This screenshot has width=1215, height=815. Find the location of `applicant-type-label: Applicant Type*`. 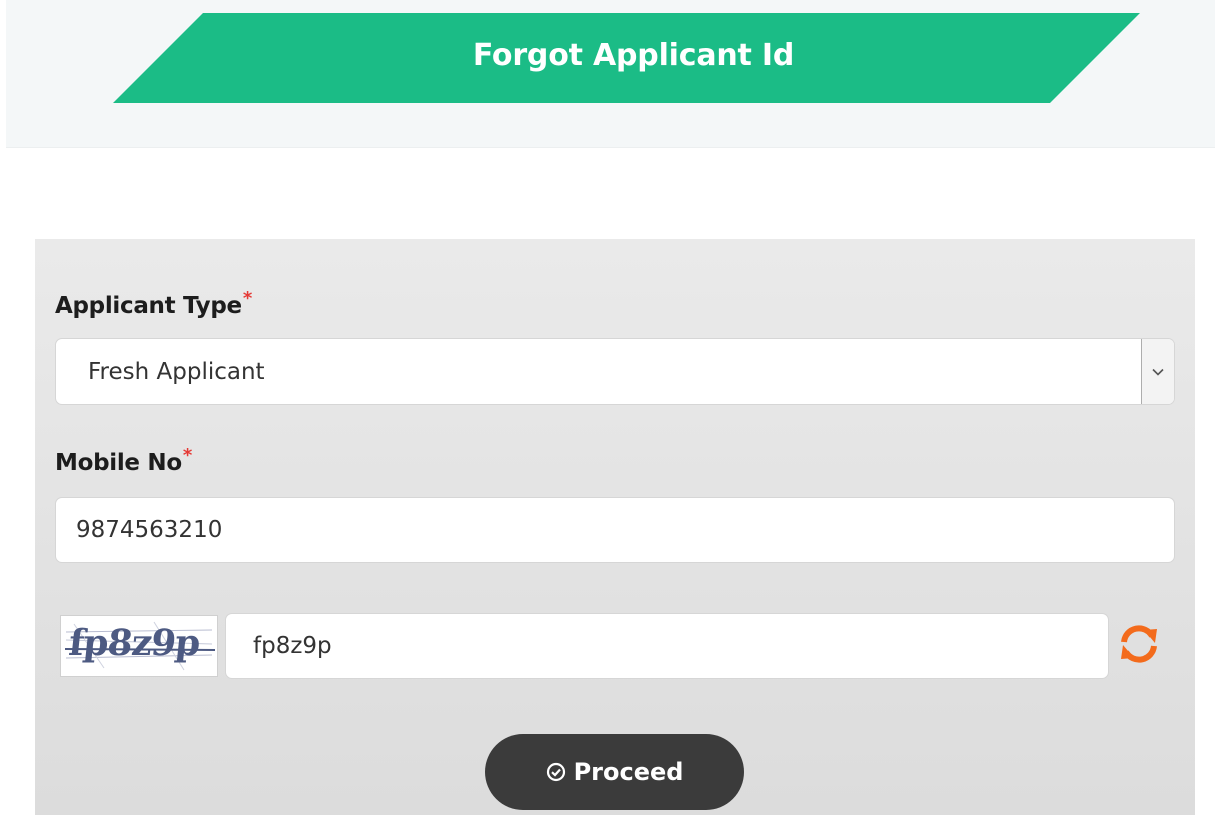

applicant-type-label: Applicant Type* is located at coordinates (153, 303).